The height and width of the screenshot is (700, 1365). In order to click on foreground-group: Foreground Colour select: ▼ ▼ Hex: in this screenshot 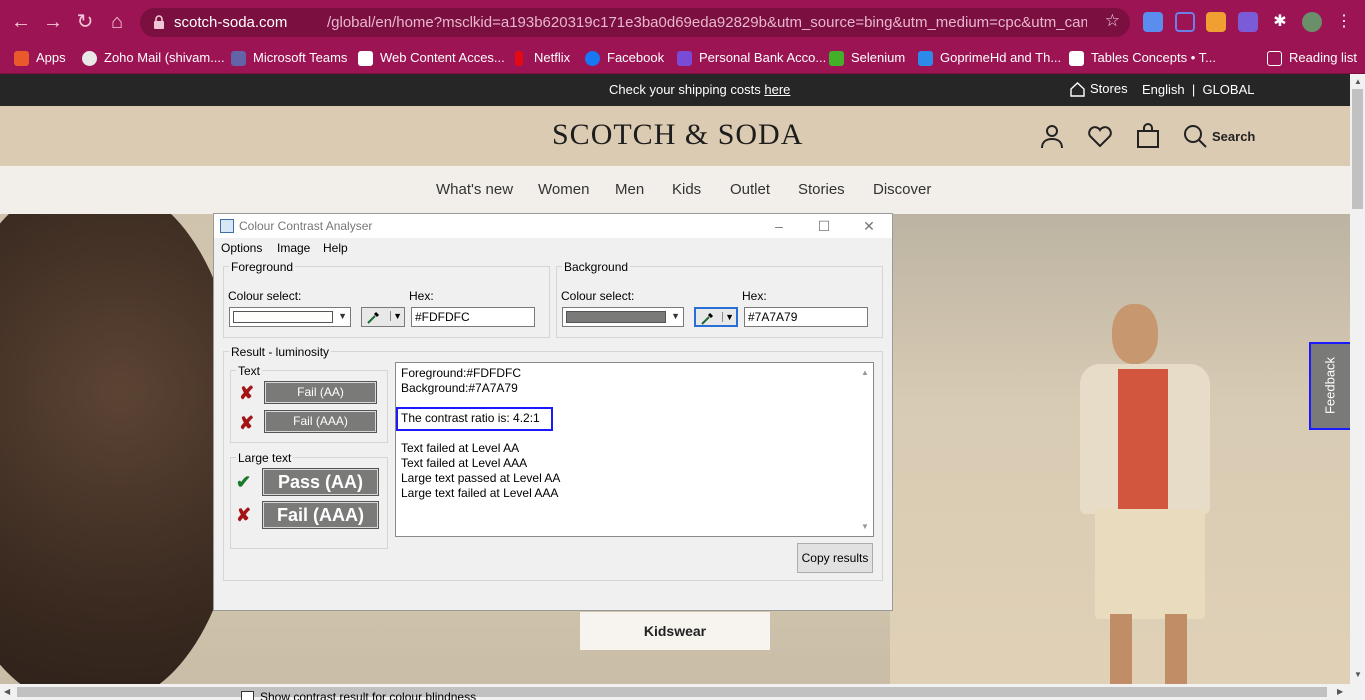, I will do `click(386, 299)`.